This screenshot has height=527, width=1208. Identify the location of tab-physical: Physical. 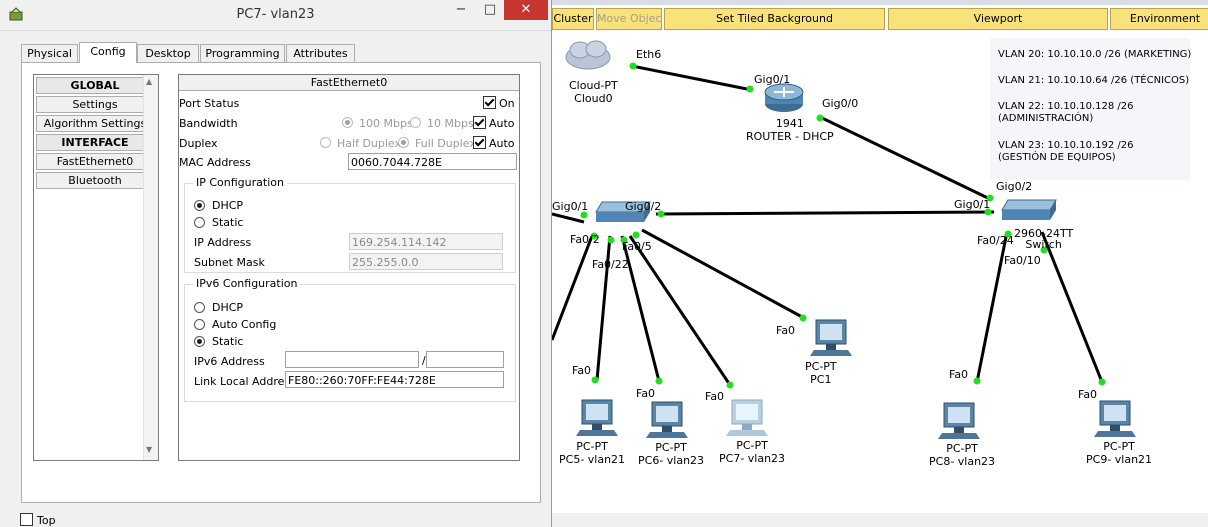
(49, 53).